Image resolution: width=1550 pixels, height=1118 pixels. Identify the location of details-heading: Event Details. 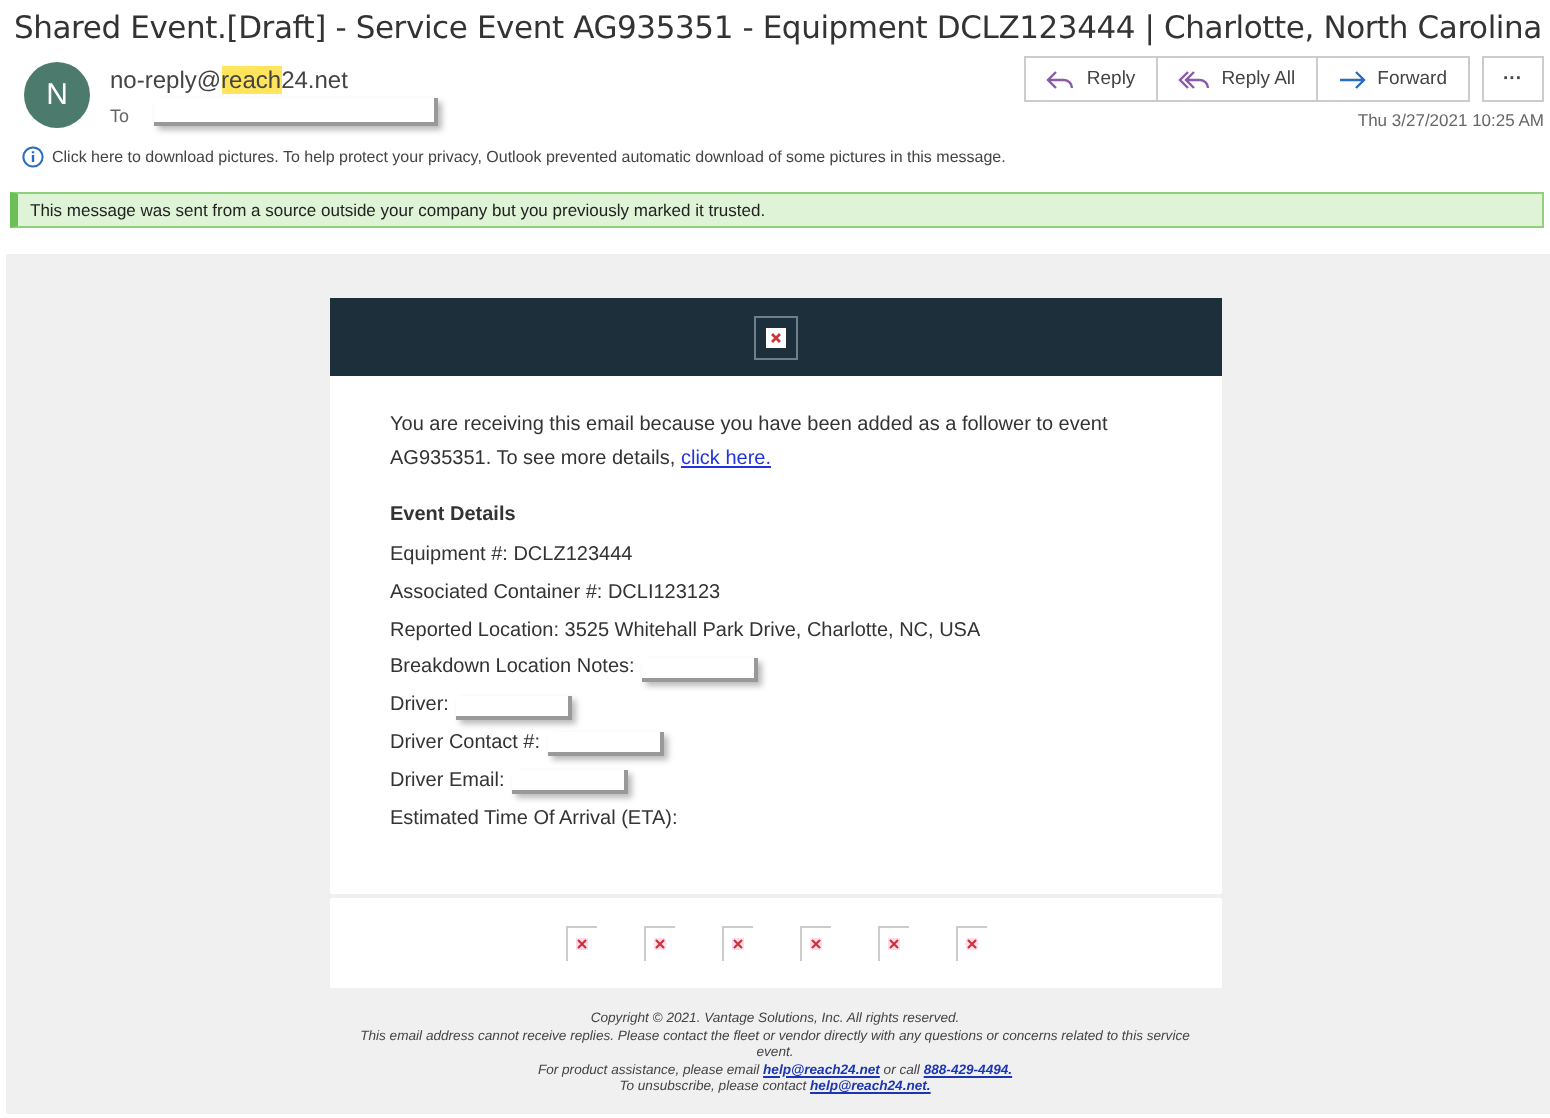
(454, 516).